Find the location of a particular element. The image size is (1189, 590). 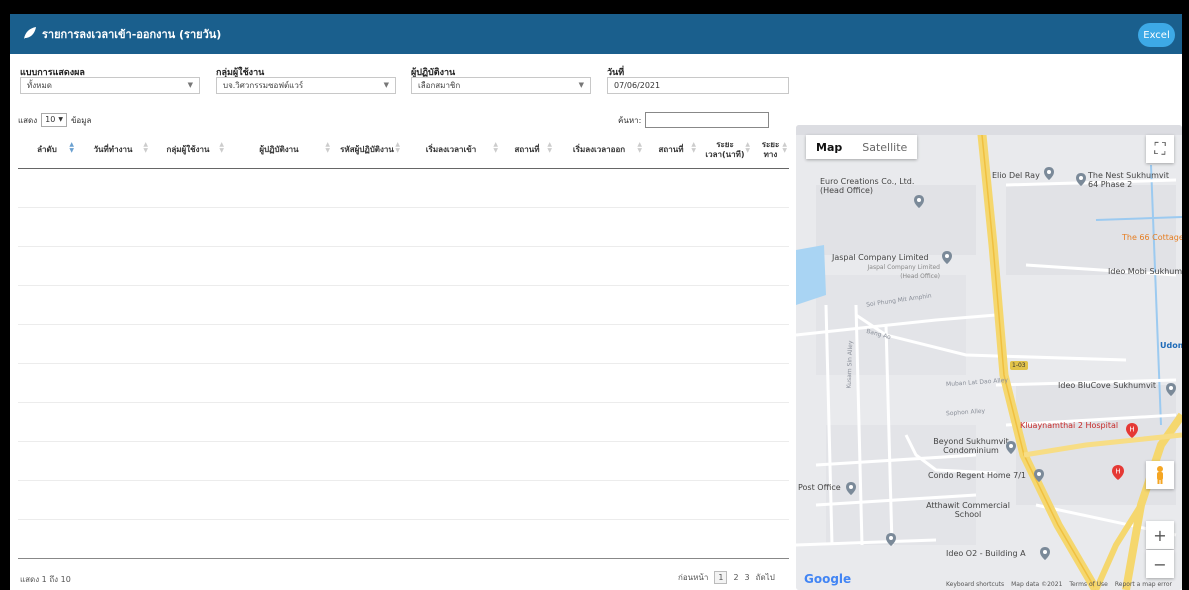

map-place-ideo-o2: Ideo O2 - Building A is located at coordinates (986, 553).